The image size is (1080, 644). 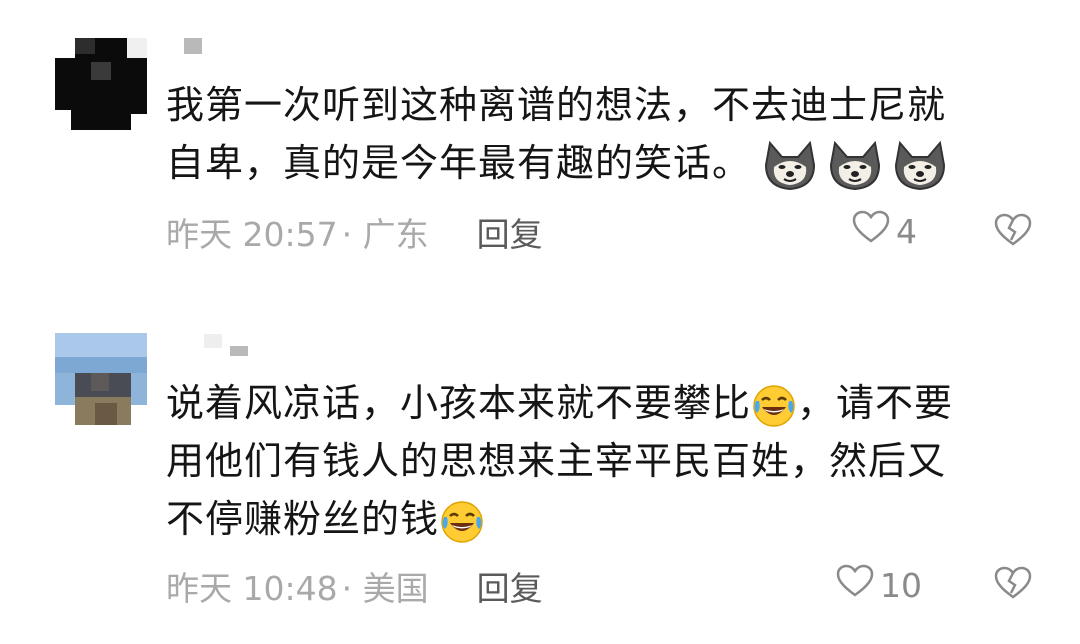 What do you see at coordinates (875, 403) in the screenshot?
I see `comment-text-line: ，请不要` at bounding box center [875, 403].